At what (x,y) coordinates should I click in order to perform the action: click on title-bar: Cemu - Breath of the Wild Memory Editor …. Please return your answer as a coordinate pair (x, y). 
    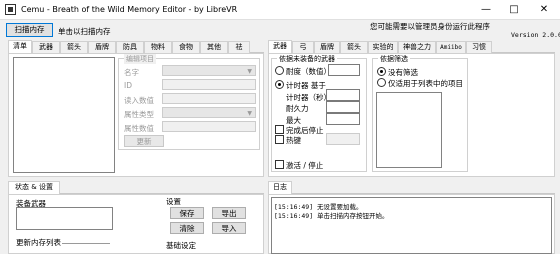
    Looking at the image, I should click on (280, 10).